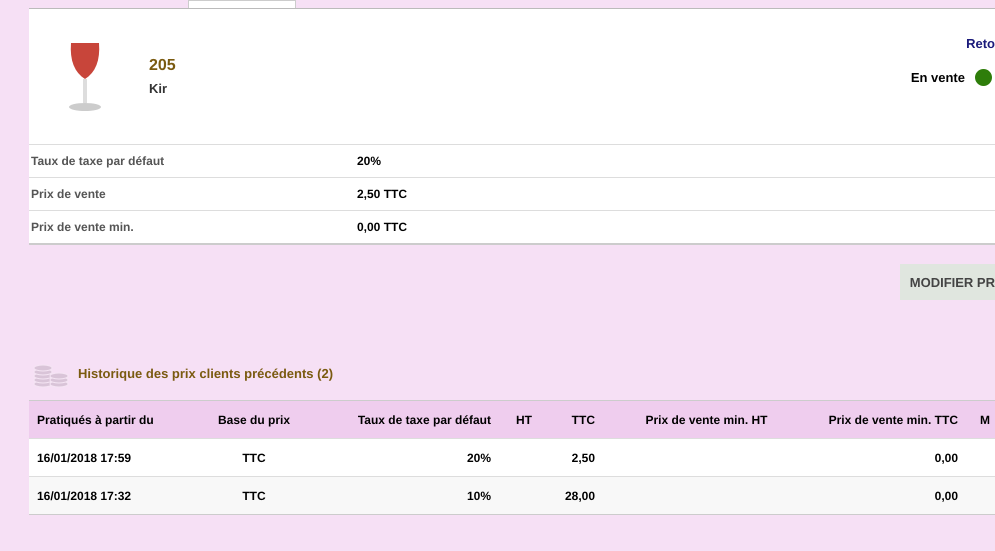 The image size is (995, 551). Describe the element at coordinates (479, 495) in the screenshot. I see `table-cell-text: 10%` at that location.